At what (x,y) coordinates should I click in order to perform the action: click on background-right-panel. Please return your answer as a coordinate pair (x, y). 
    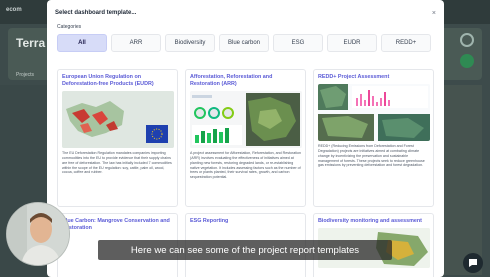
    Looking at the image, I should click on (461, 180).